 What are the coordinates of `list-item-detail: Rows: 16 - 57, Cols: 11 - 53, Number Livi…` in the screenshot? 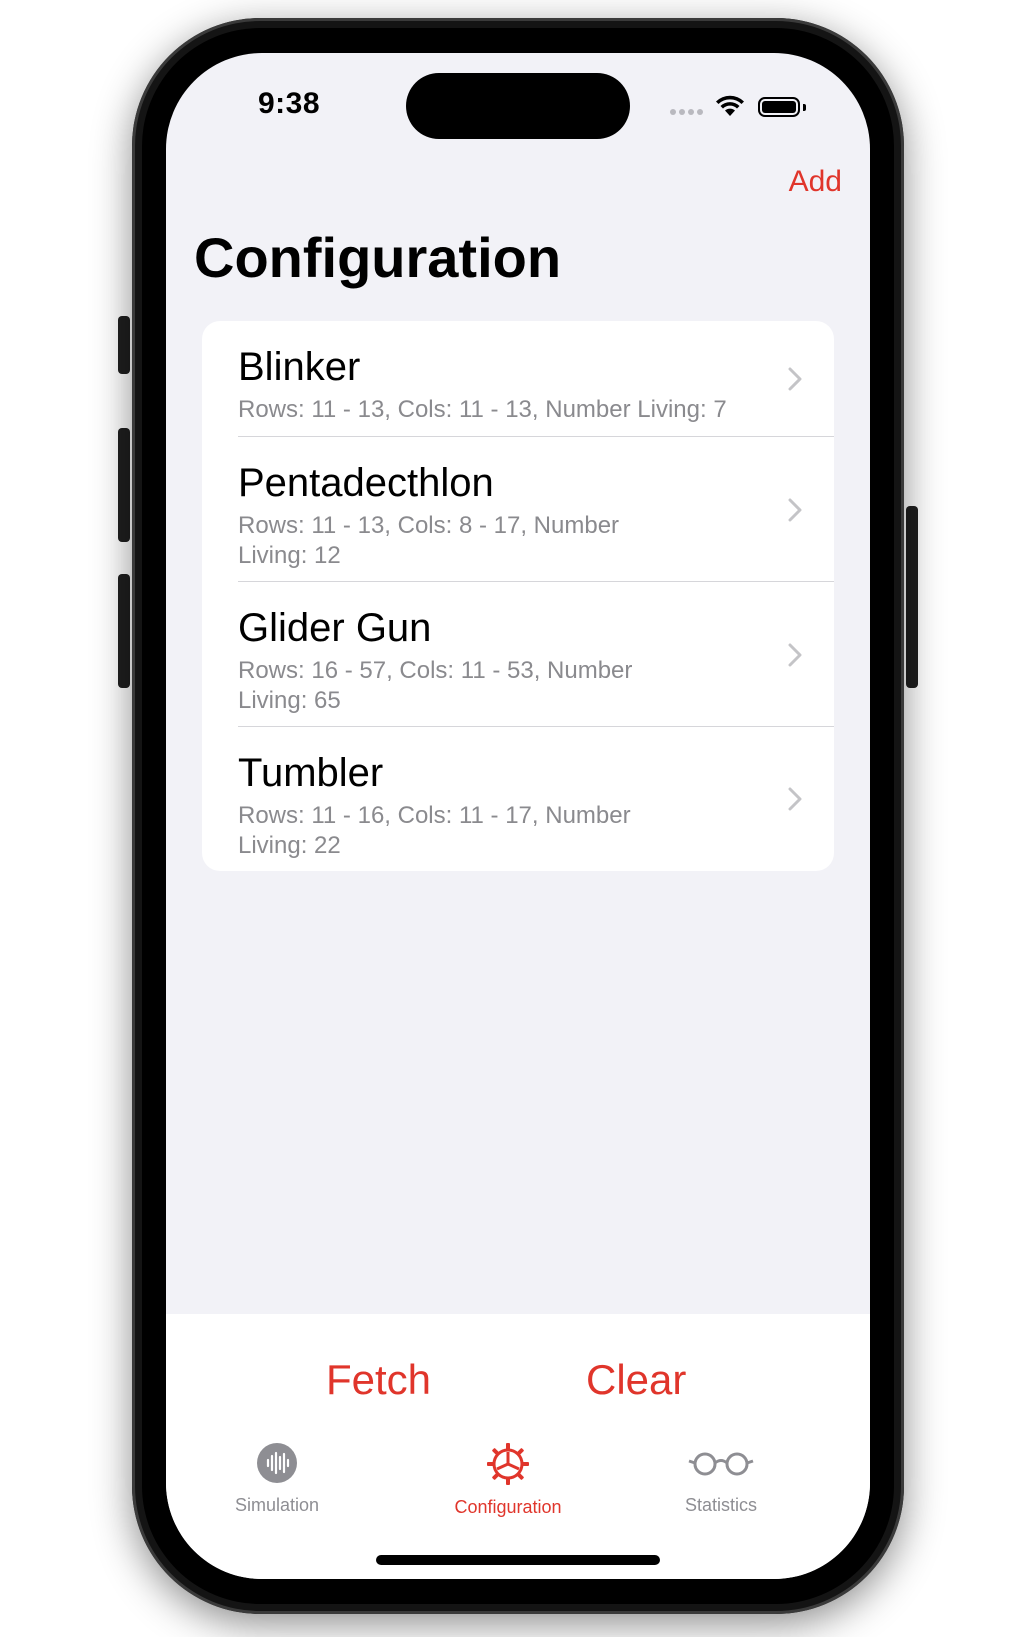 It's located at (496, 686).